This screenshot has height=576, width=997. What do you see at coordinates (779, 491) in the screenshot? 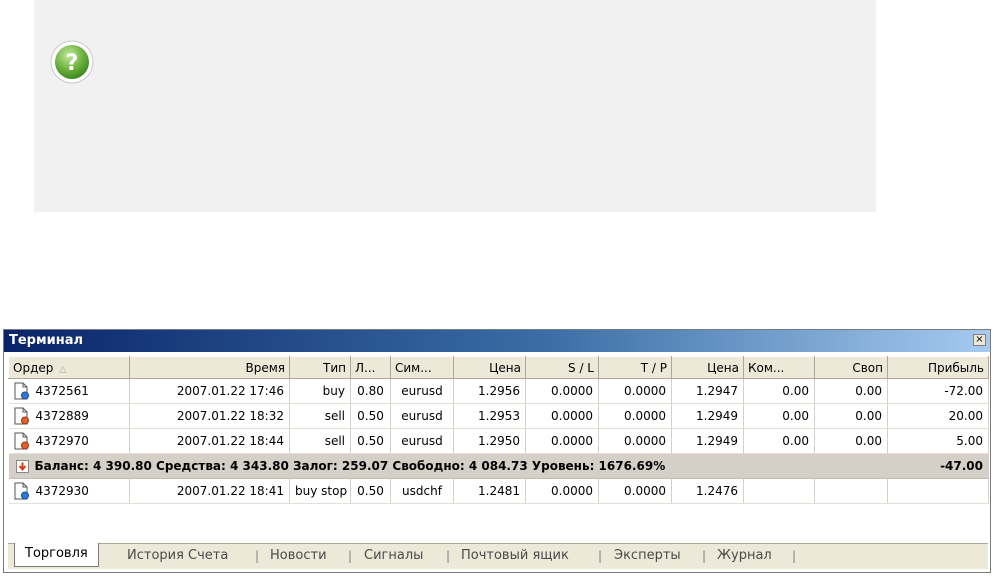
I see `commission-cell` at bounding box center [779, 491].